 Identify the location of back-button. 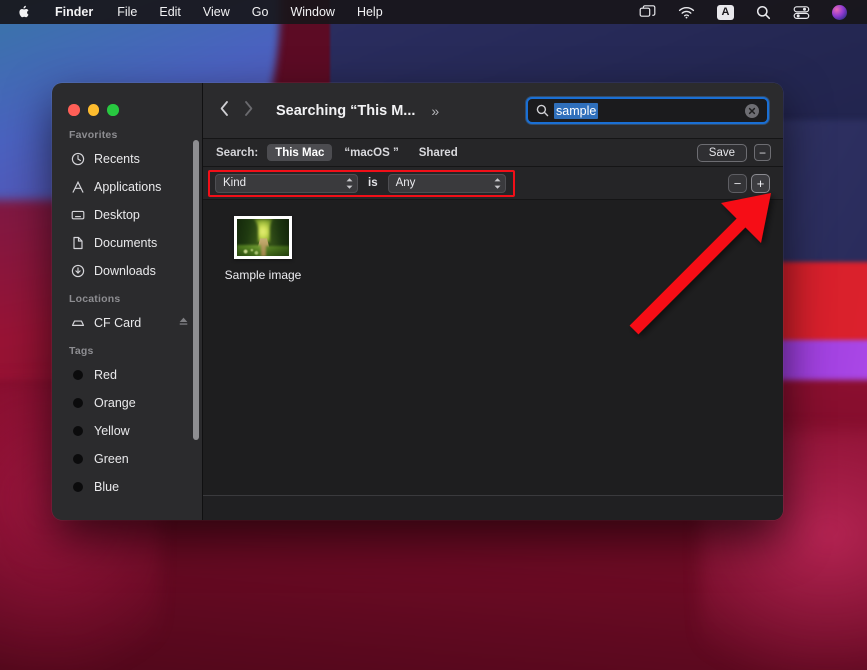
(224, 111).